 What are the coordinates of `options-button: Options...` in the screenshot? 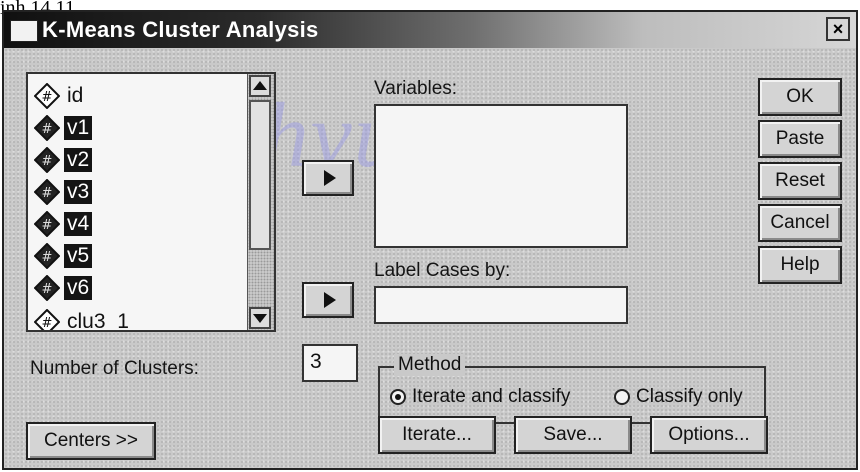 It's located at (709, 435).